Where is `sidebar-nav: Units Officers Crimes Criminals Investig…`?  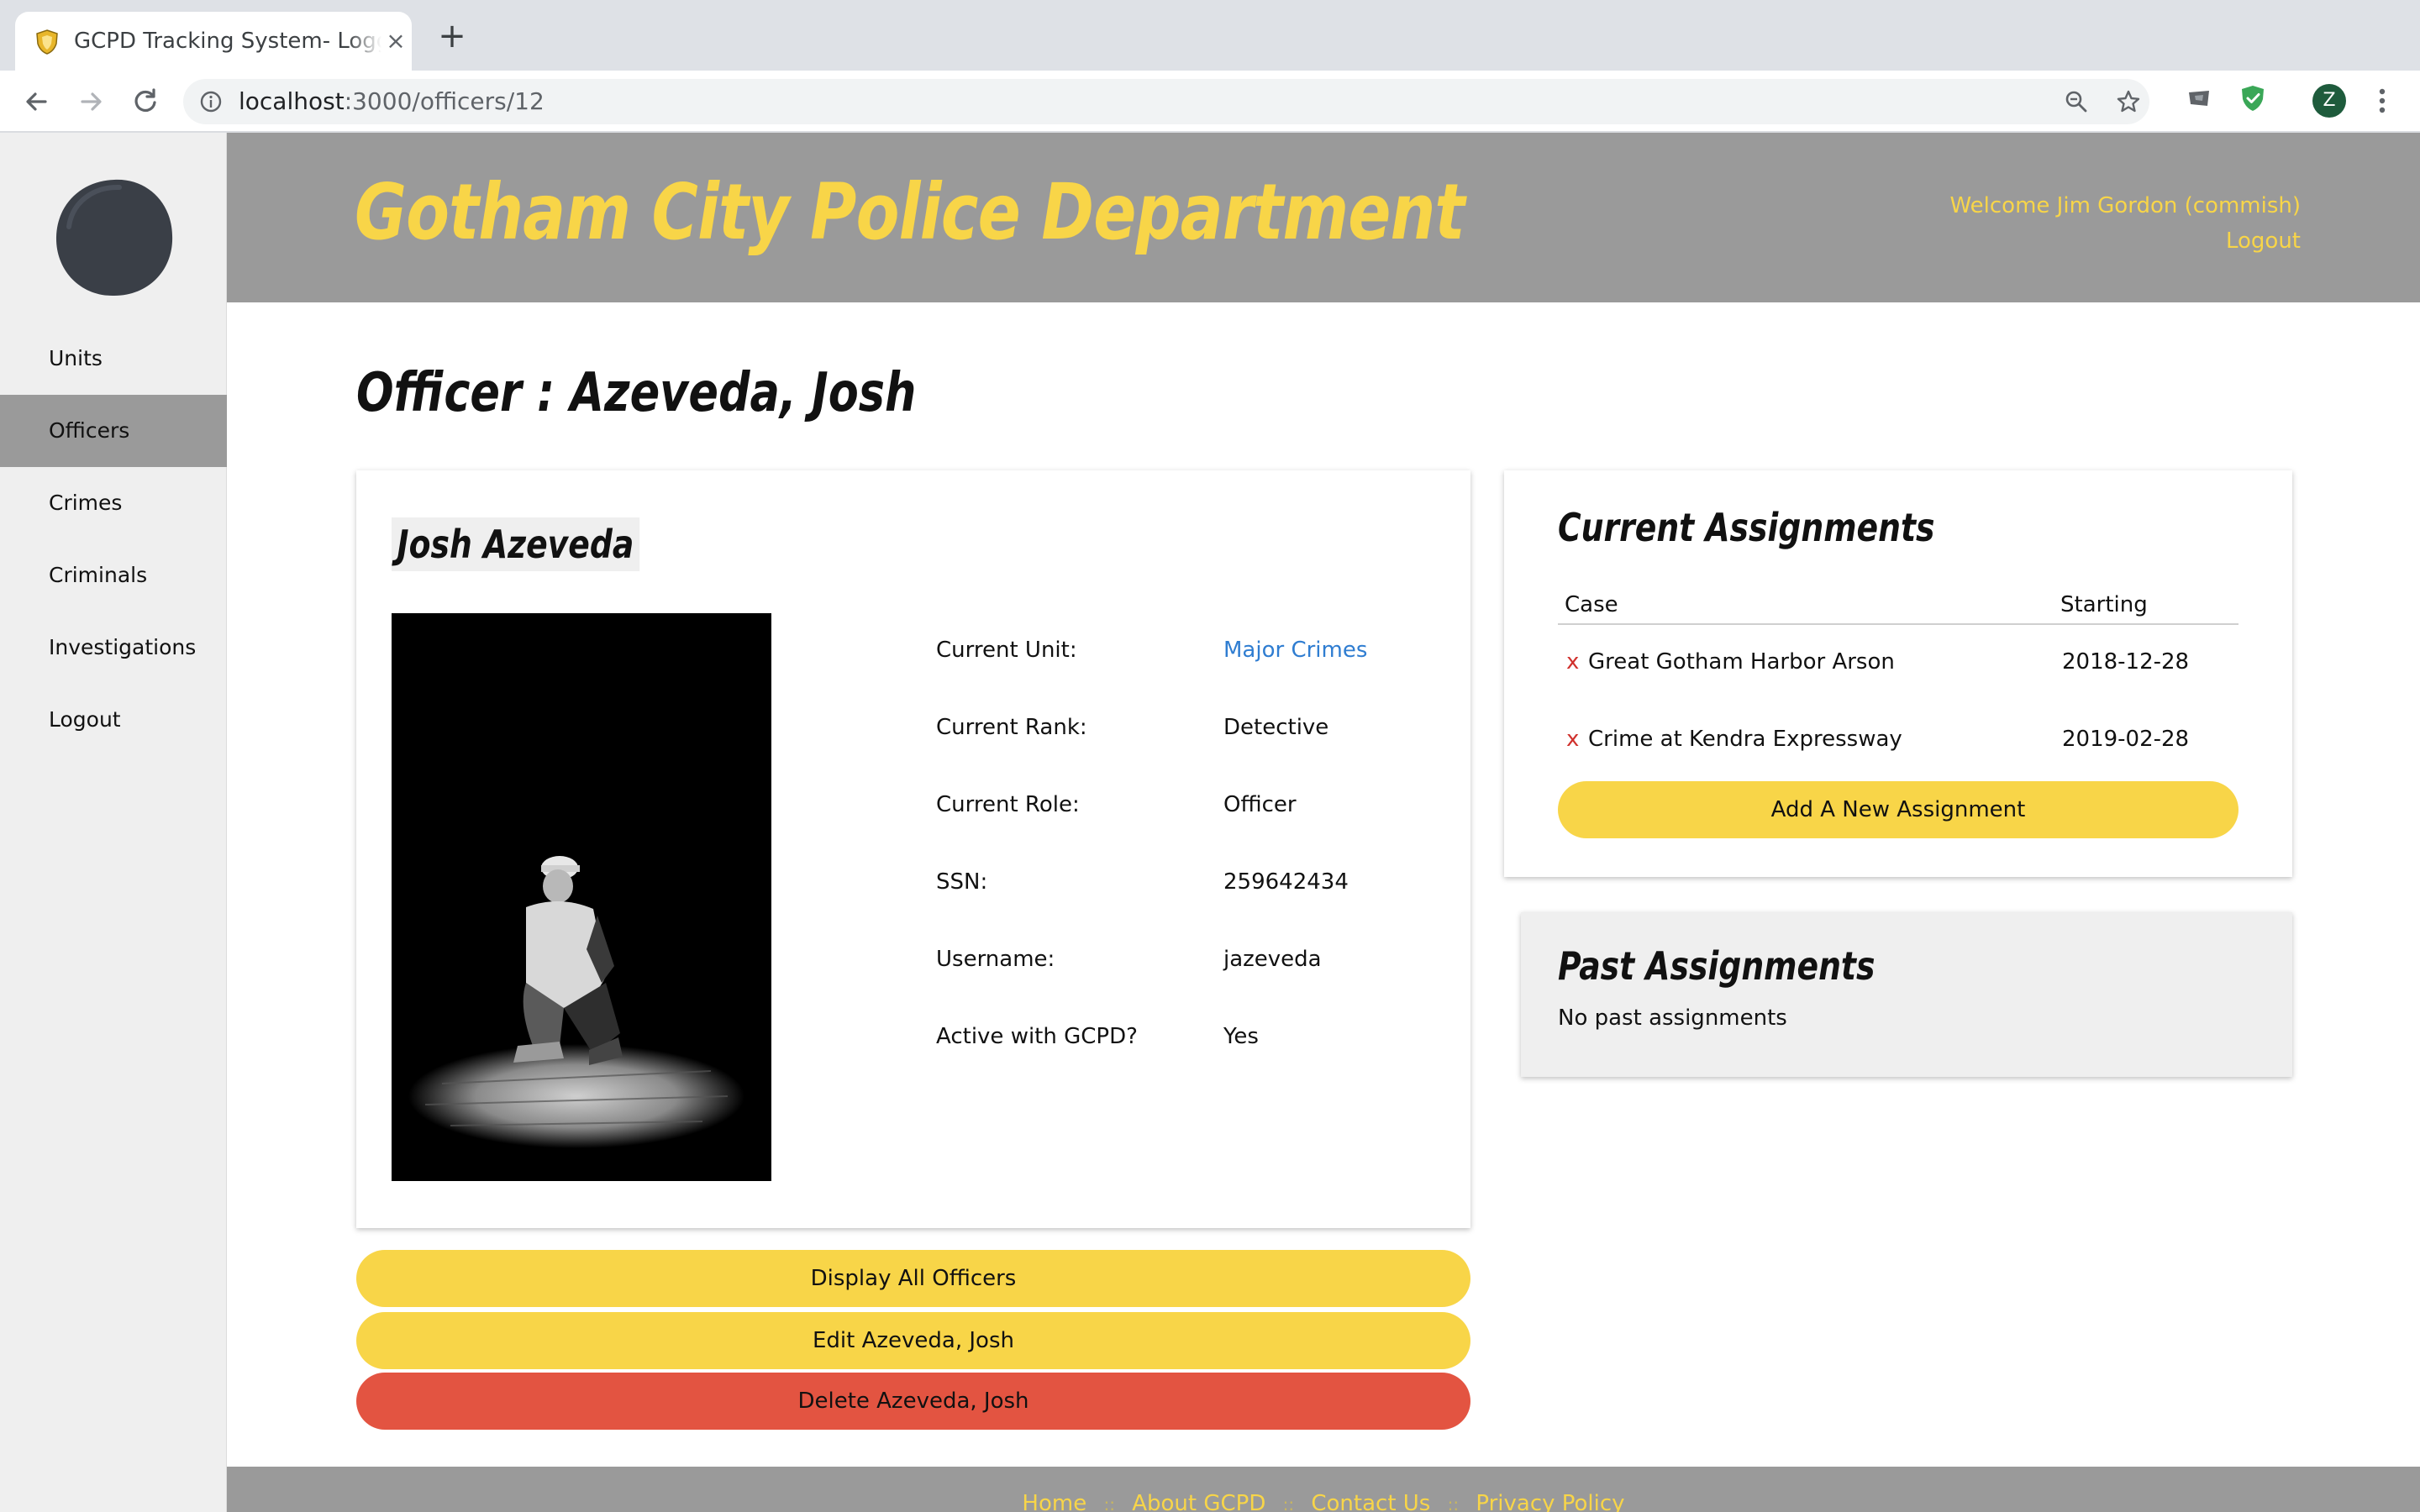 sidebar-nav: Units Officers Crimes Criminals Investig… is located at coordinates (113, 539).